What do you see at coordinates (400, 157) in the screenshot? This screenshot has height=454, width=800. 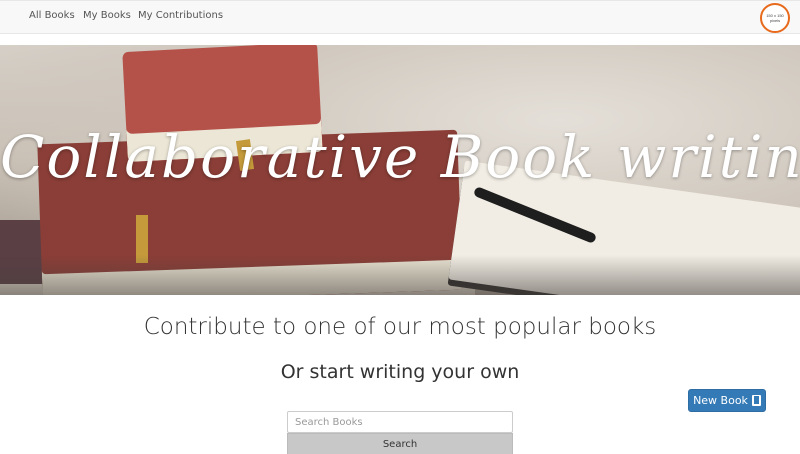 I see `hero-title: Collaborative Book writing` at bounding box center [400, 157].